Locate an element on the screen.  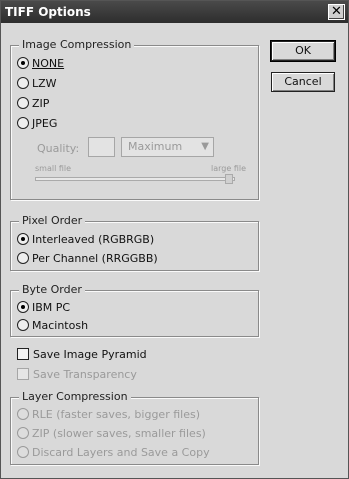
radio-jpeg: JPEG is located at coordinates (37, 123).